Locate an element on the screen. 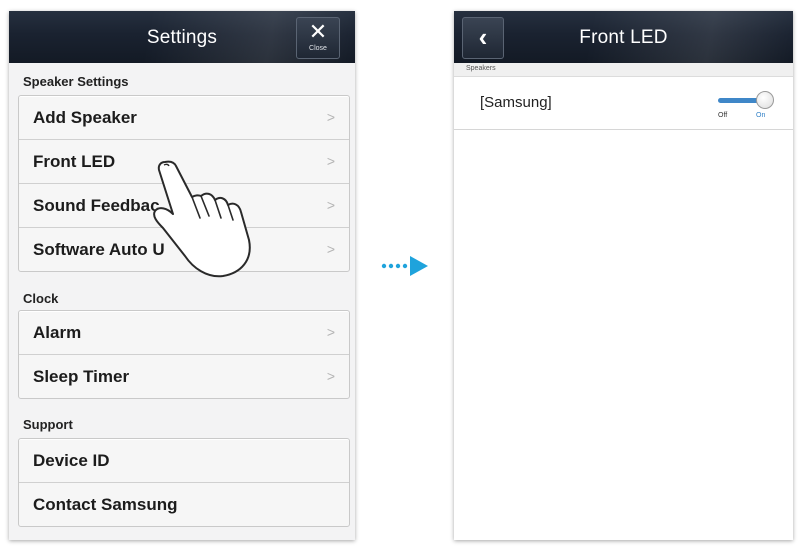 This screenshot has height=546, width=804. led-toggle-switch is located at coordinates (765, 100).